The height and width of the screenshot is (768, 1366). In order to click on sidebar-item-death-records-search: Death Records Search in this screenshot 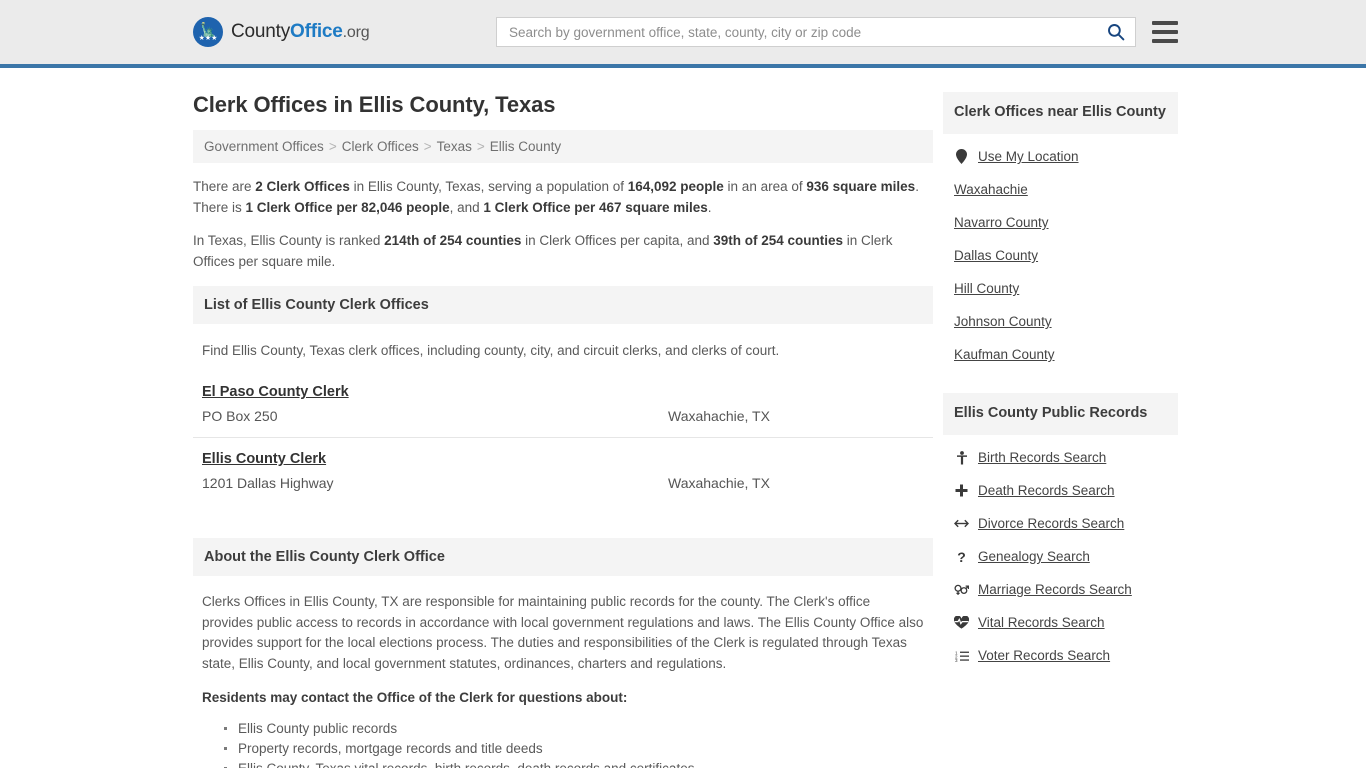, I will do `click(1060, 490)`.